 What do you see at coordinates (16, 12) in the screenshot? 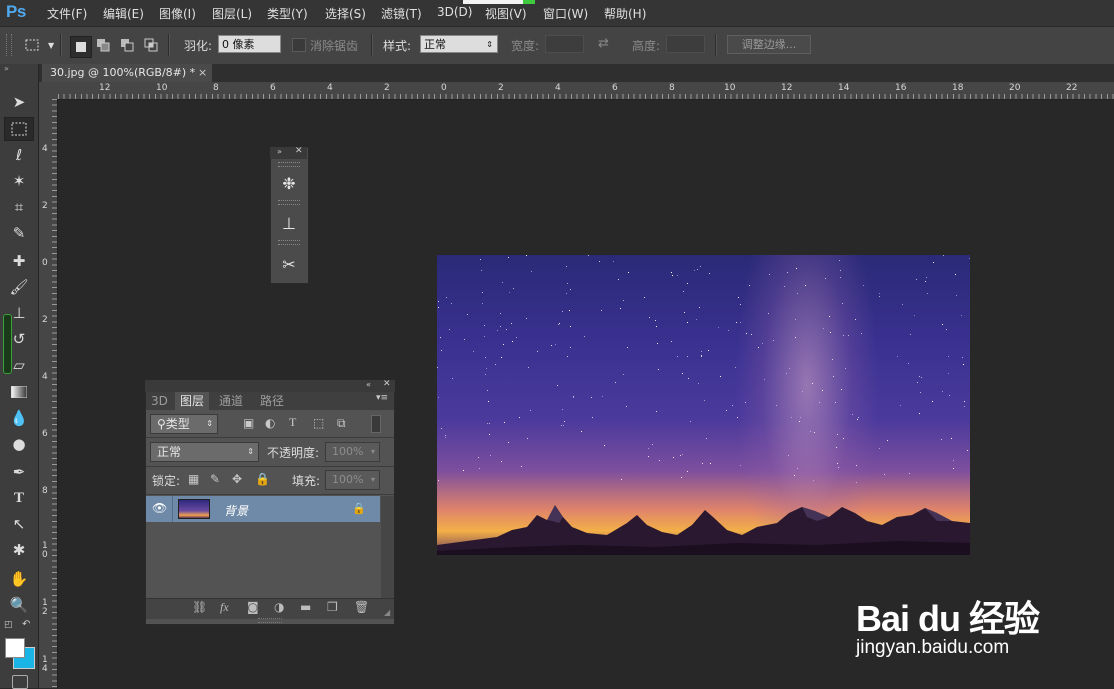
I see `photoshop-logo: Ps` at bounding box center [16, 12].